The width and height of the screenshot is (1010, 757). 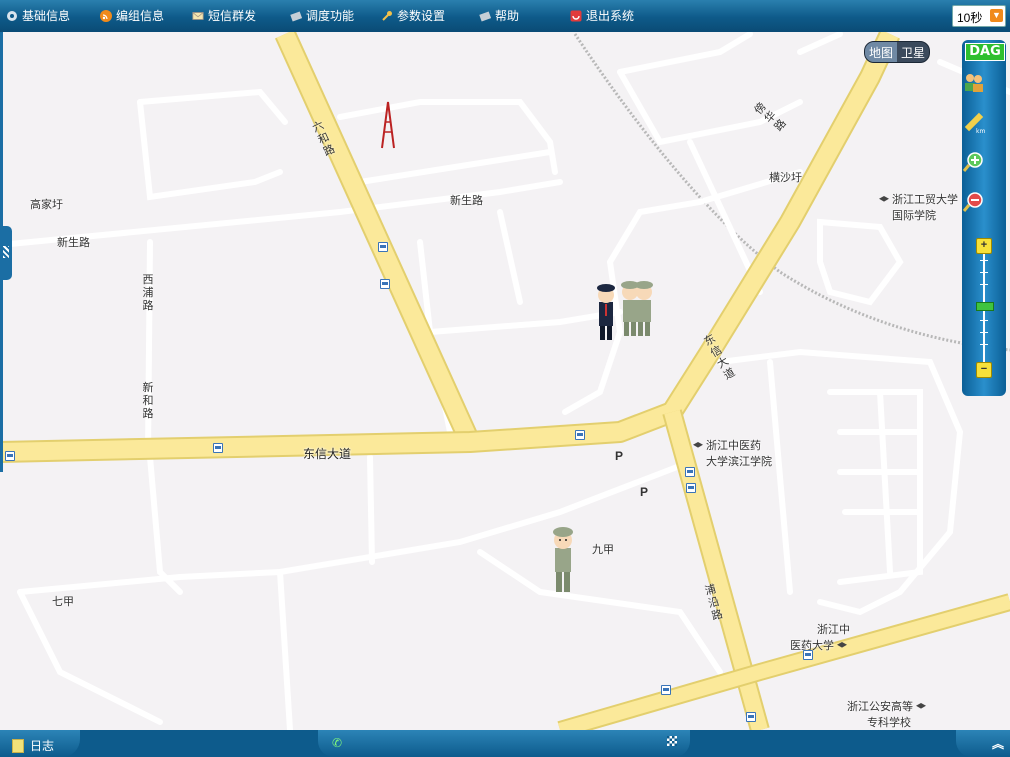 I want to click on status-tab, so click(x=504, y=743).